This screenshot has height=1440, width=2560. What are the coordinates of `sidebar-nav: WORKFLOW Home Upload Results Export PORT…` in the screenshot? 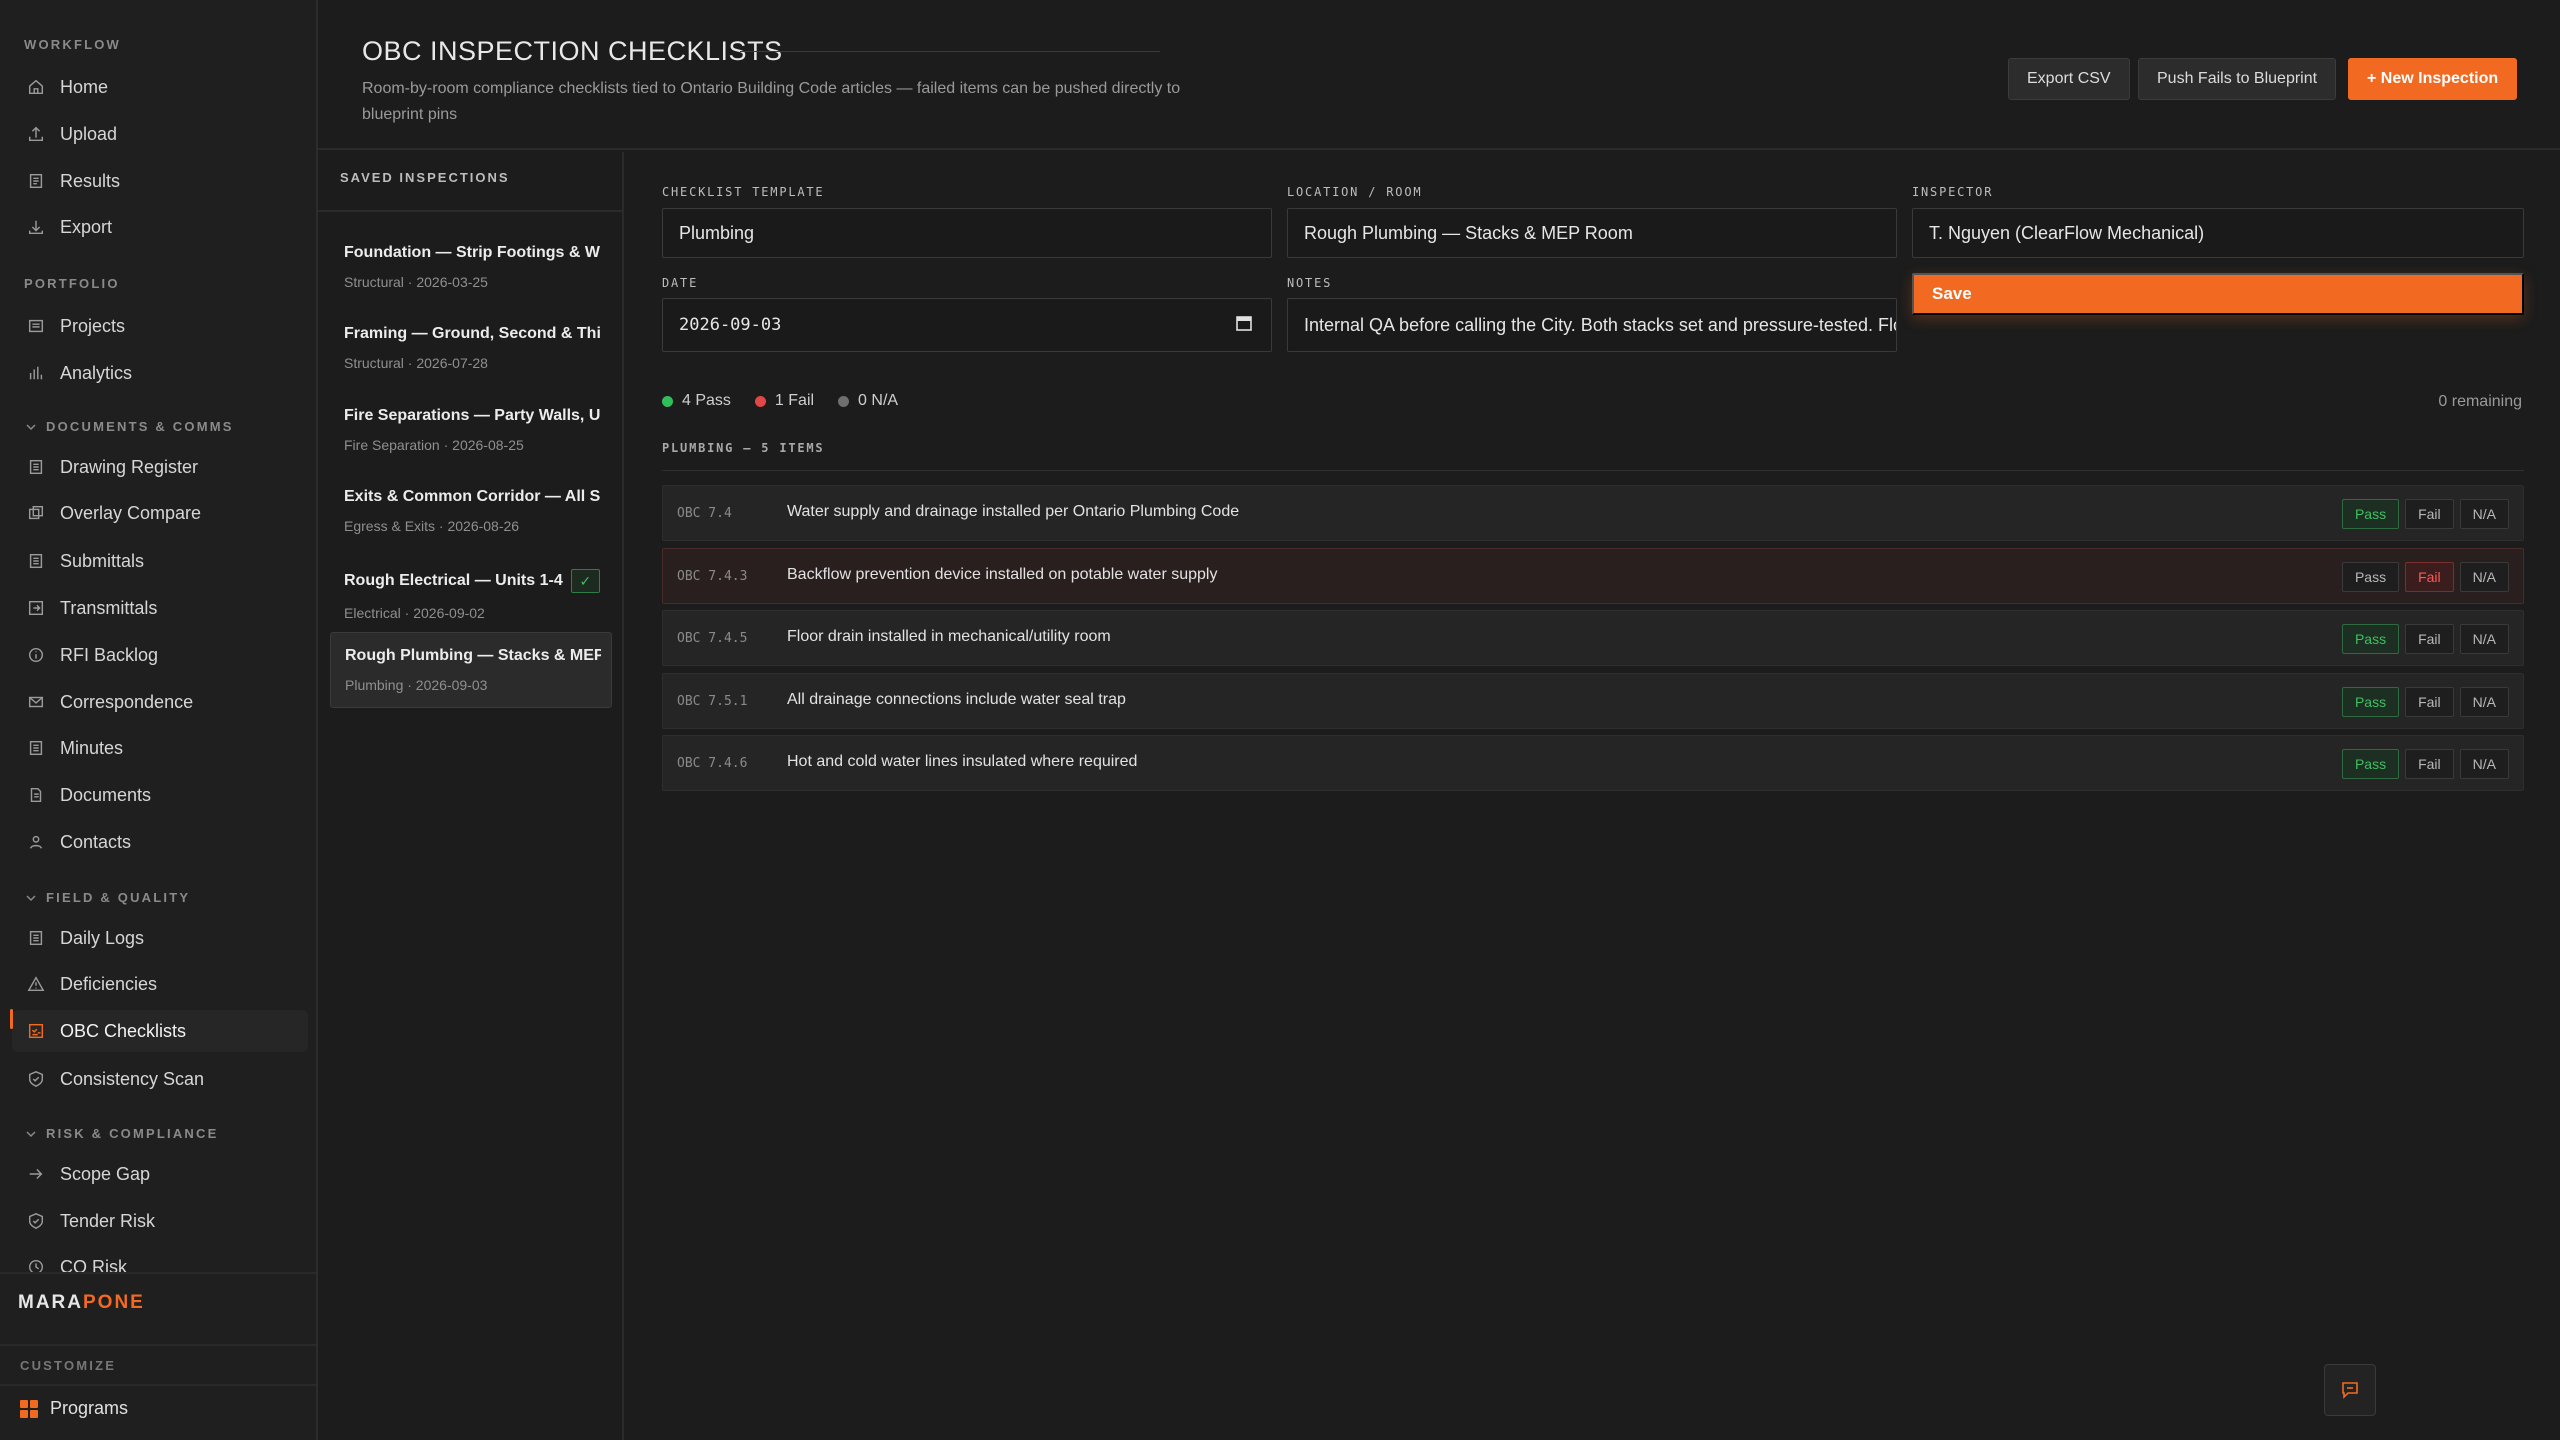 It's located at (158, 636).